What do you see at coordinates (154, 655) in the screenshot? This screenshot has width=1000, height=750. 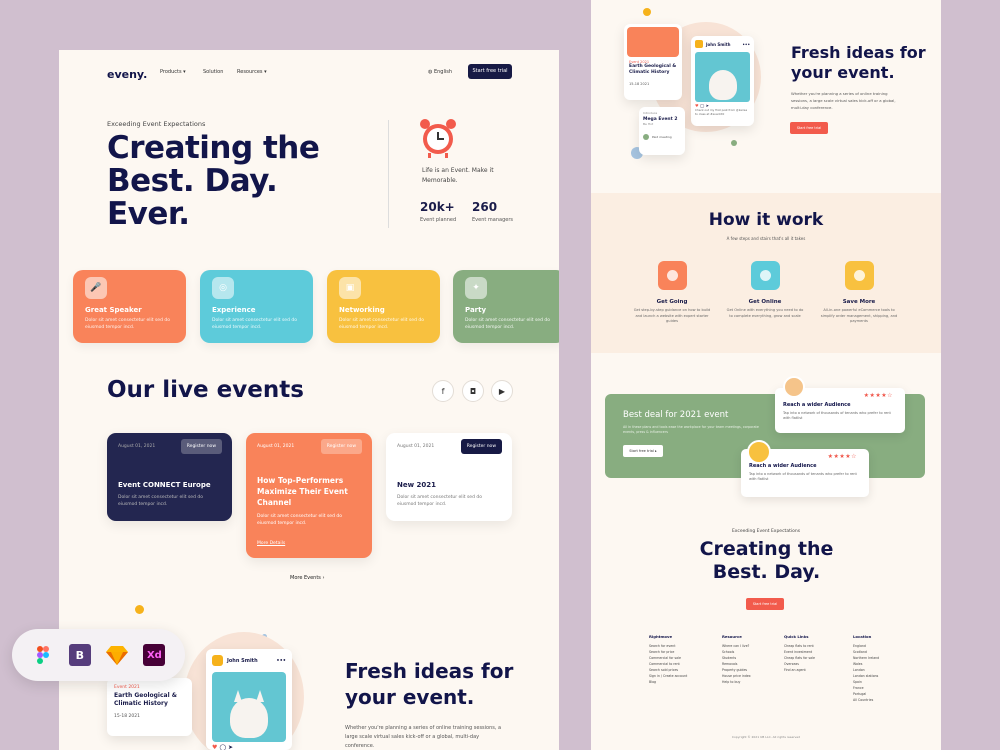 I see `adobe-xd-icon: Xd` at bounding box center [154, 655].